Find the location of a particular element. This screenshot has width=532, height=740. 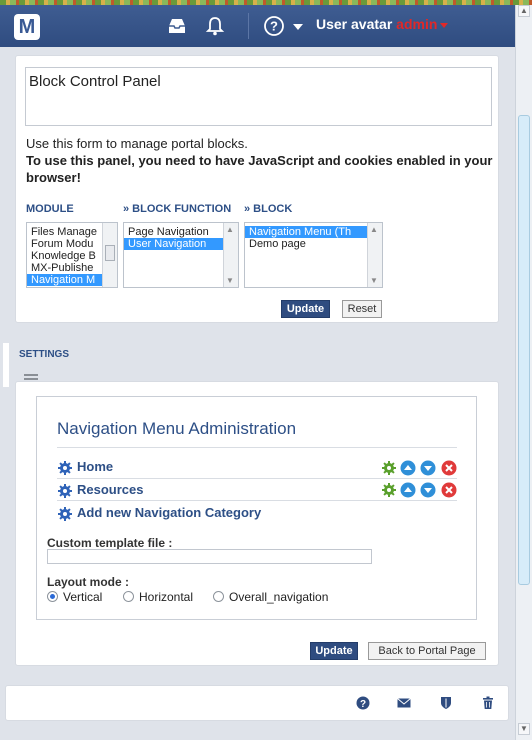

category-label: Home is located at coordinates (95, 466).